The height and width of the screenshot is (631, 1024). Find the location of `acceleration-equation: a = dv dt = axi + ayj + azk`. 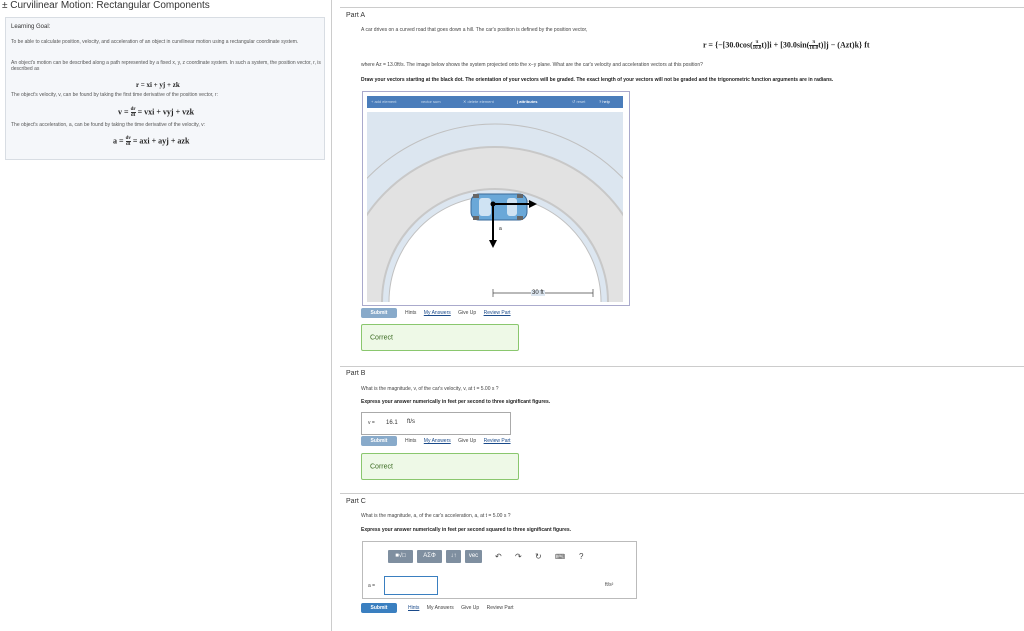

acceleration-equation: a = dv dt = axi + ayj + azk is located at coordinates (151, 141).